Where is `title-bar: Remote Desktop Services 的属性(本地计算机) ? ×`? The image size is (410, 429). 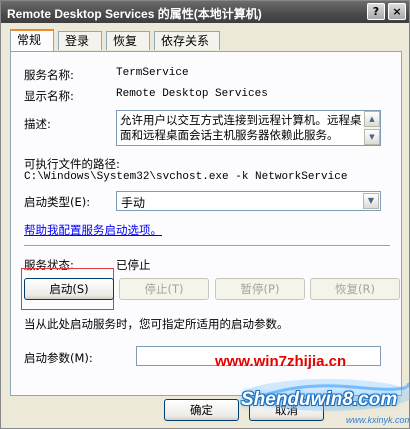 title-bar: Remote Desktop Services 的属性(本地计算机) ? × is located at coordinates (205, 12).